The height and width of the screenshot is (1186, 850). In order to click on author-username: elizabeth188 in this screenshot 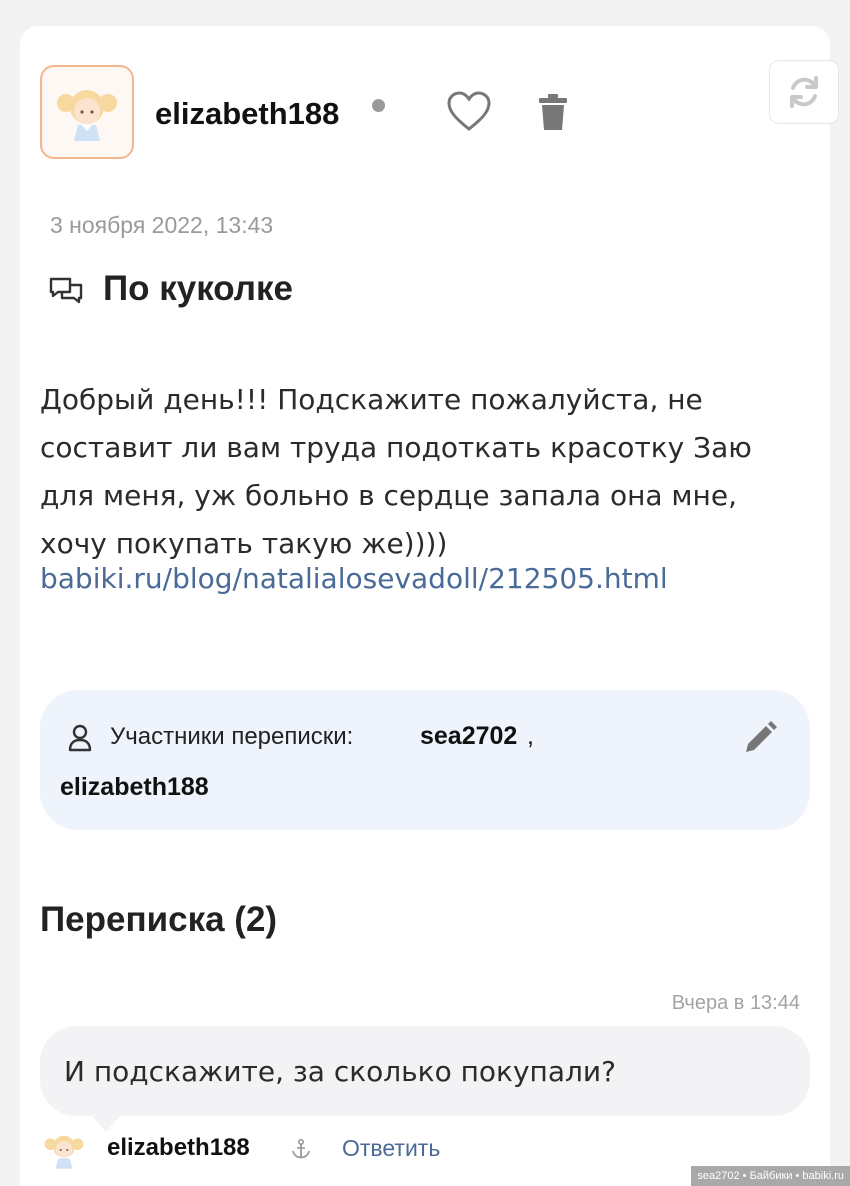, I will do `click(247, 114)`.